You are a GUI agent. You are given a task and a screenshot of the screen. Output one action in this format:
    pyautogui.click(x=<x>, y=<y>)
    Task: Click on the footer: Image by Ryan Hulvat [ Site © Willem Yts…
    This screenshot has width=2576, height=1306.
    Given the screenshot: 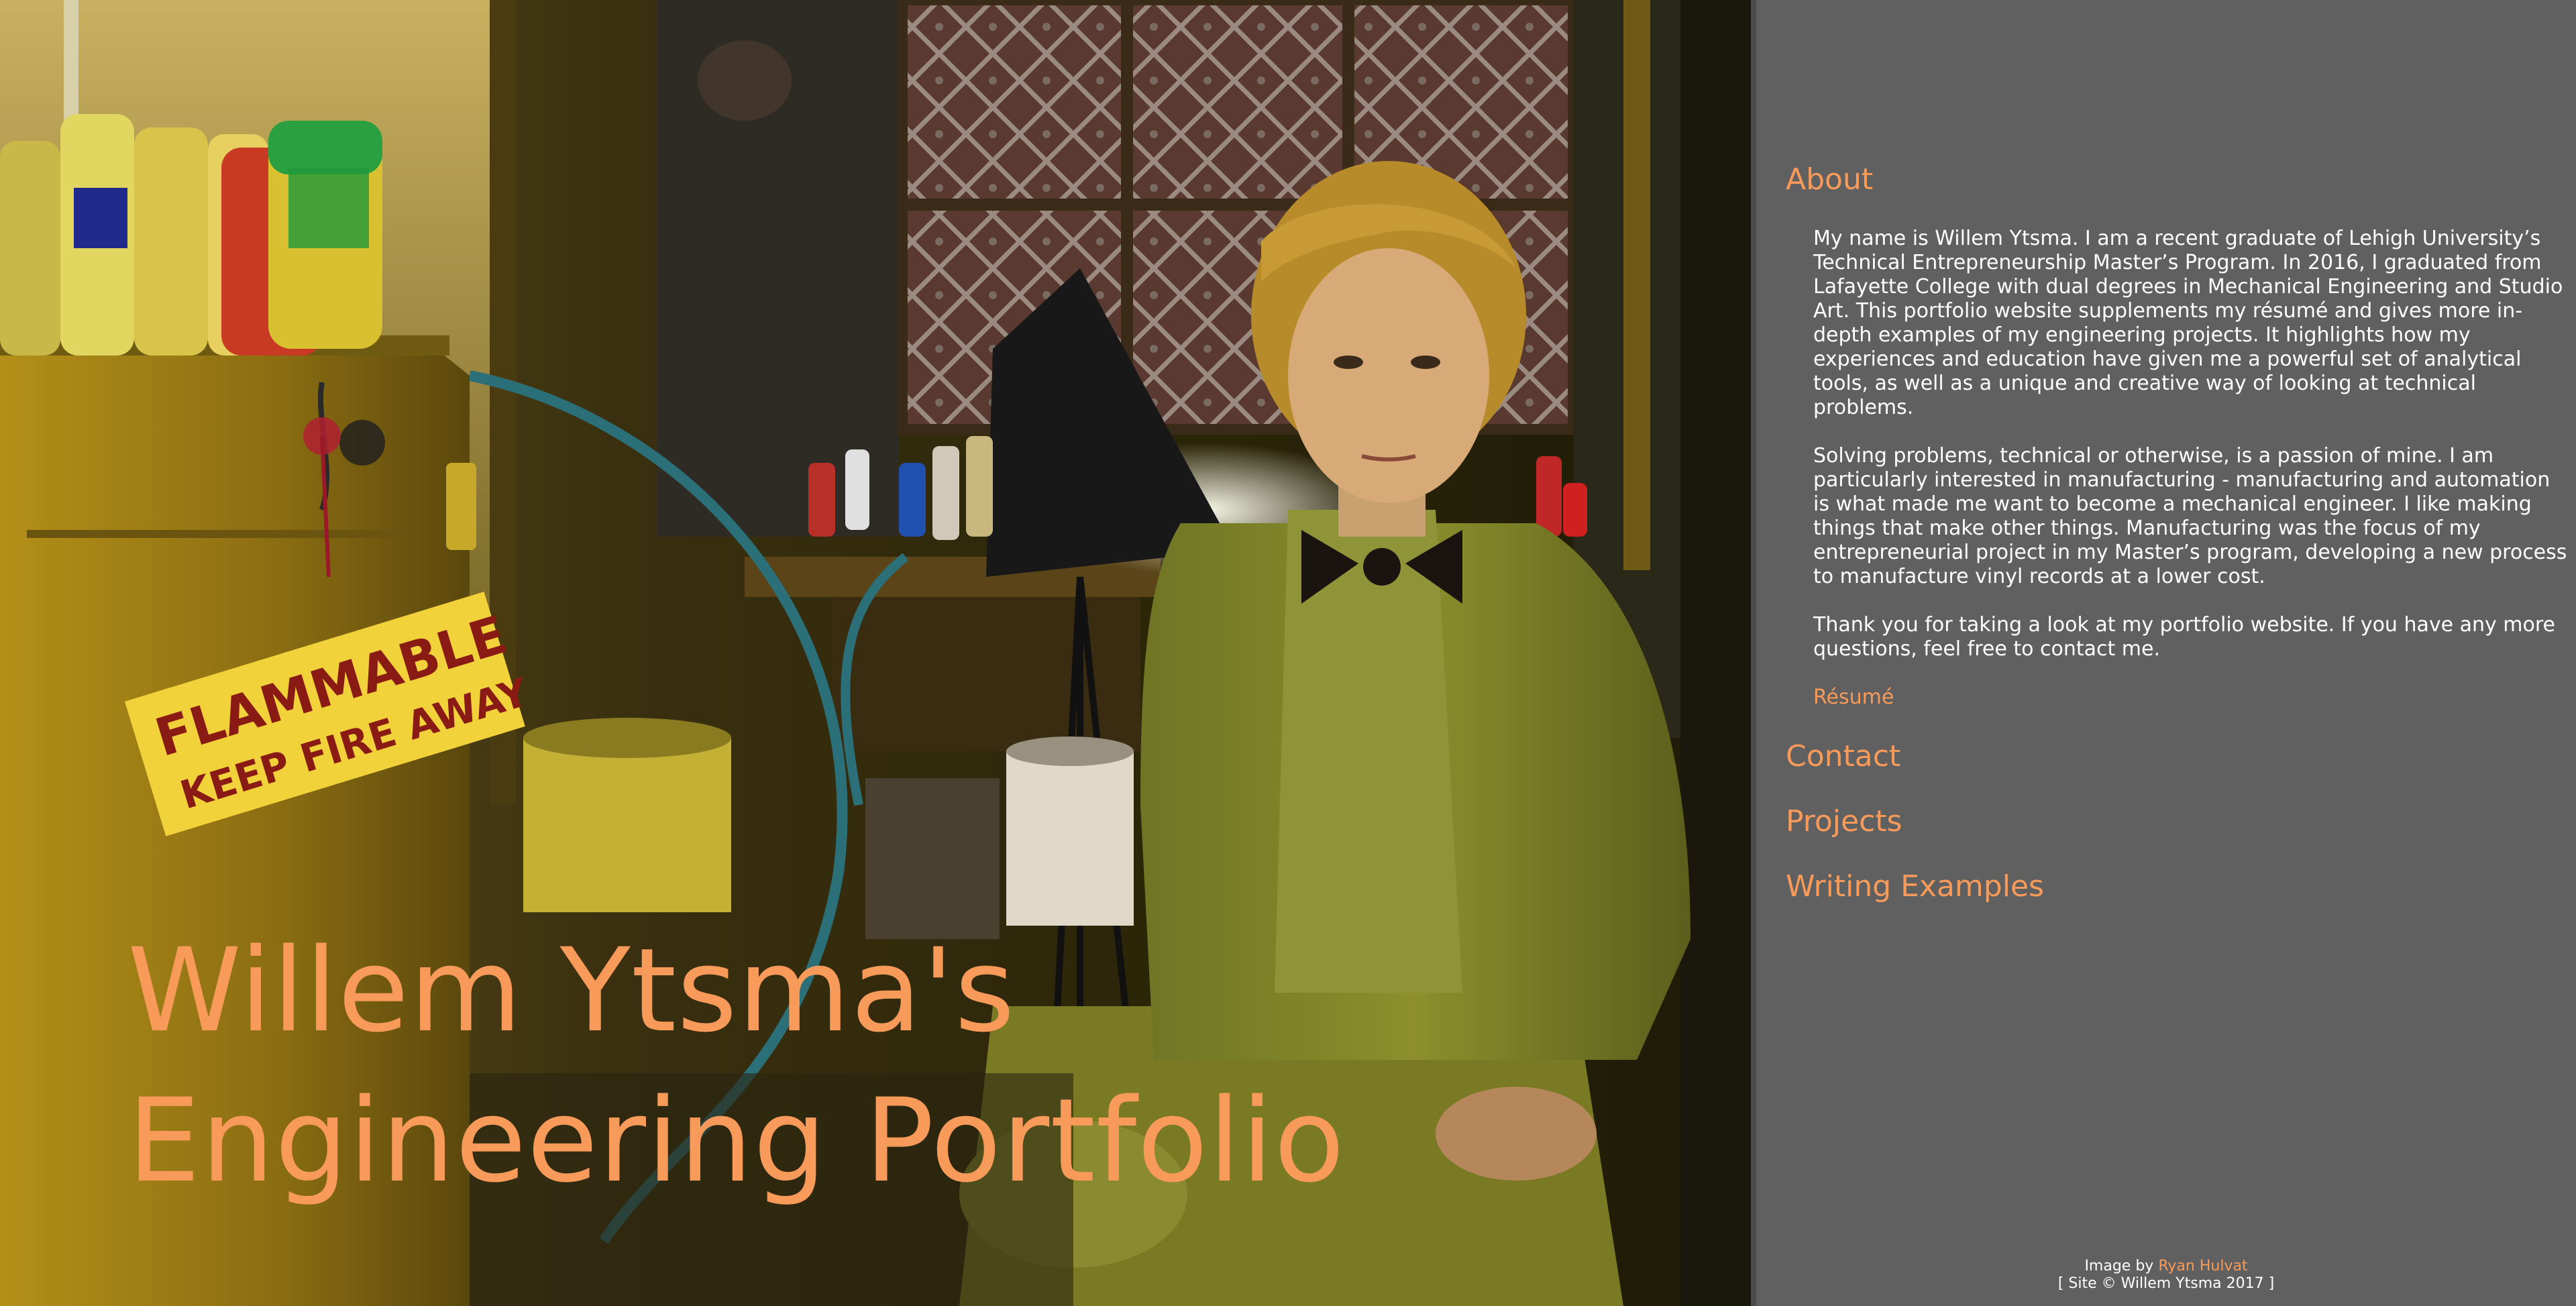 What is the action you would take?
    pyautogui.click(x=2166, y=1275)
    